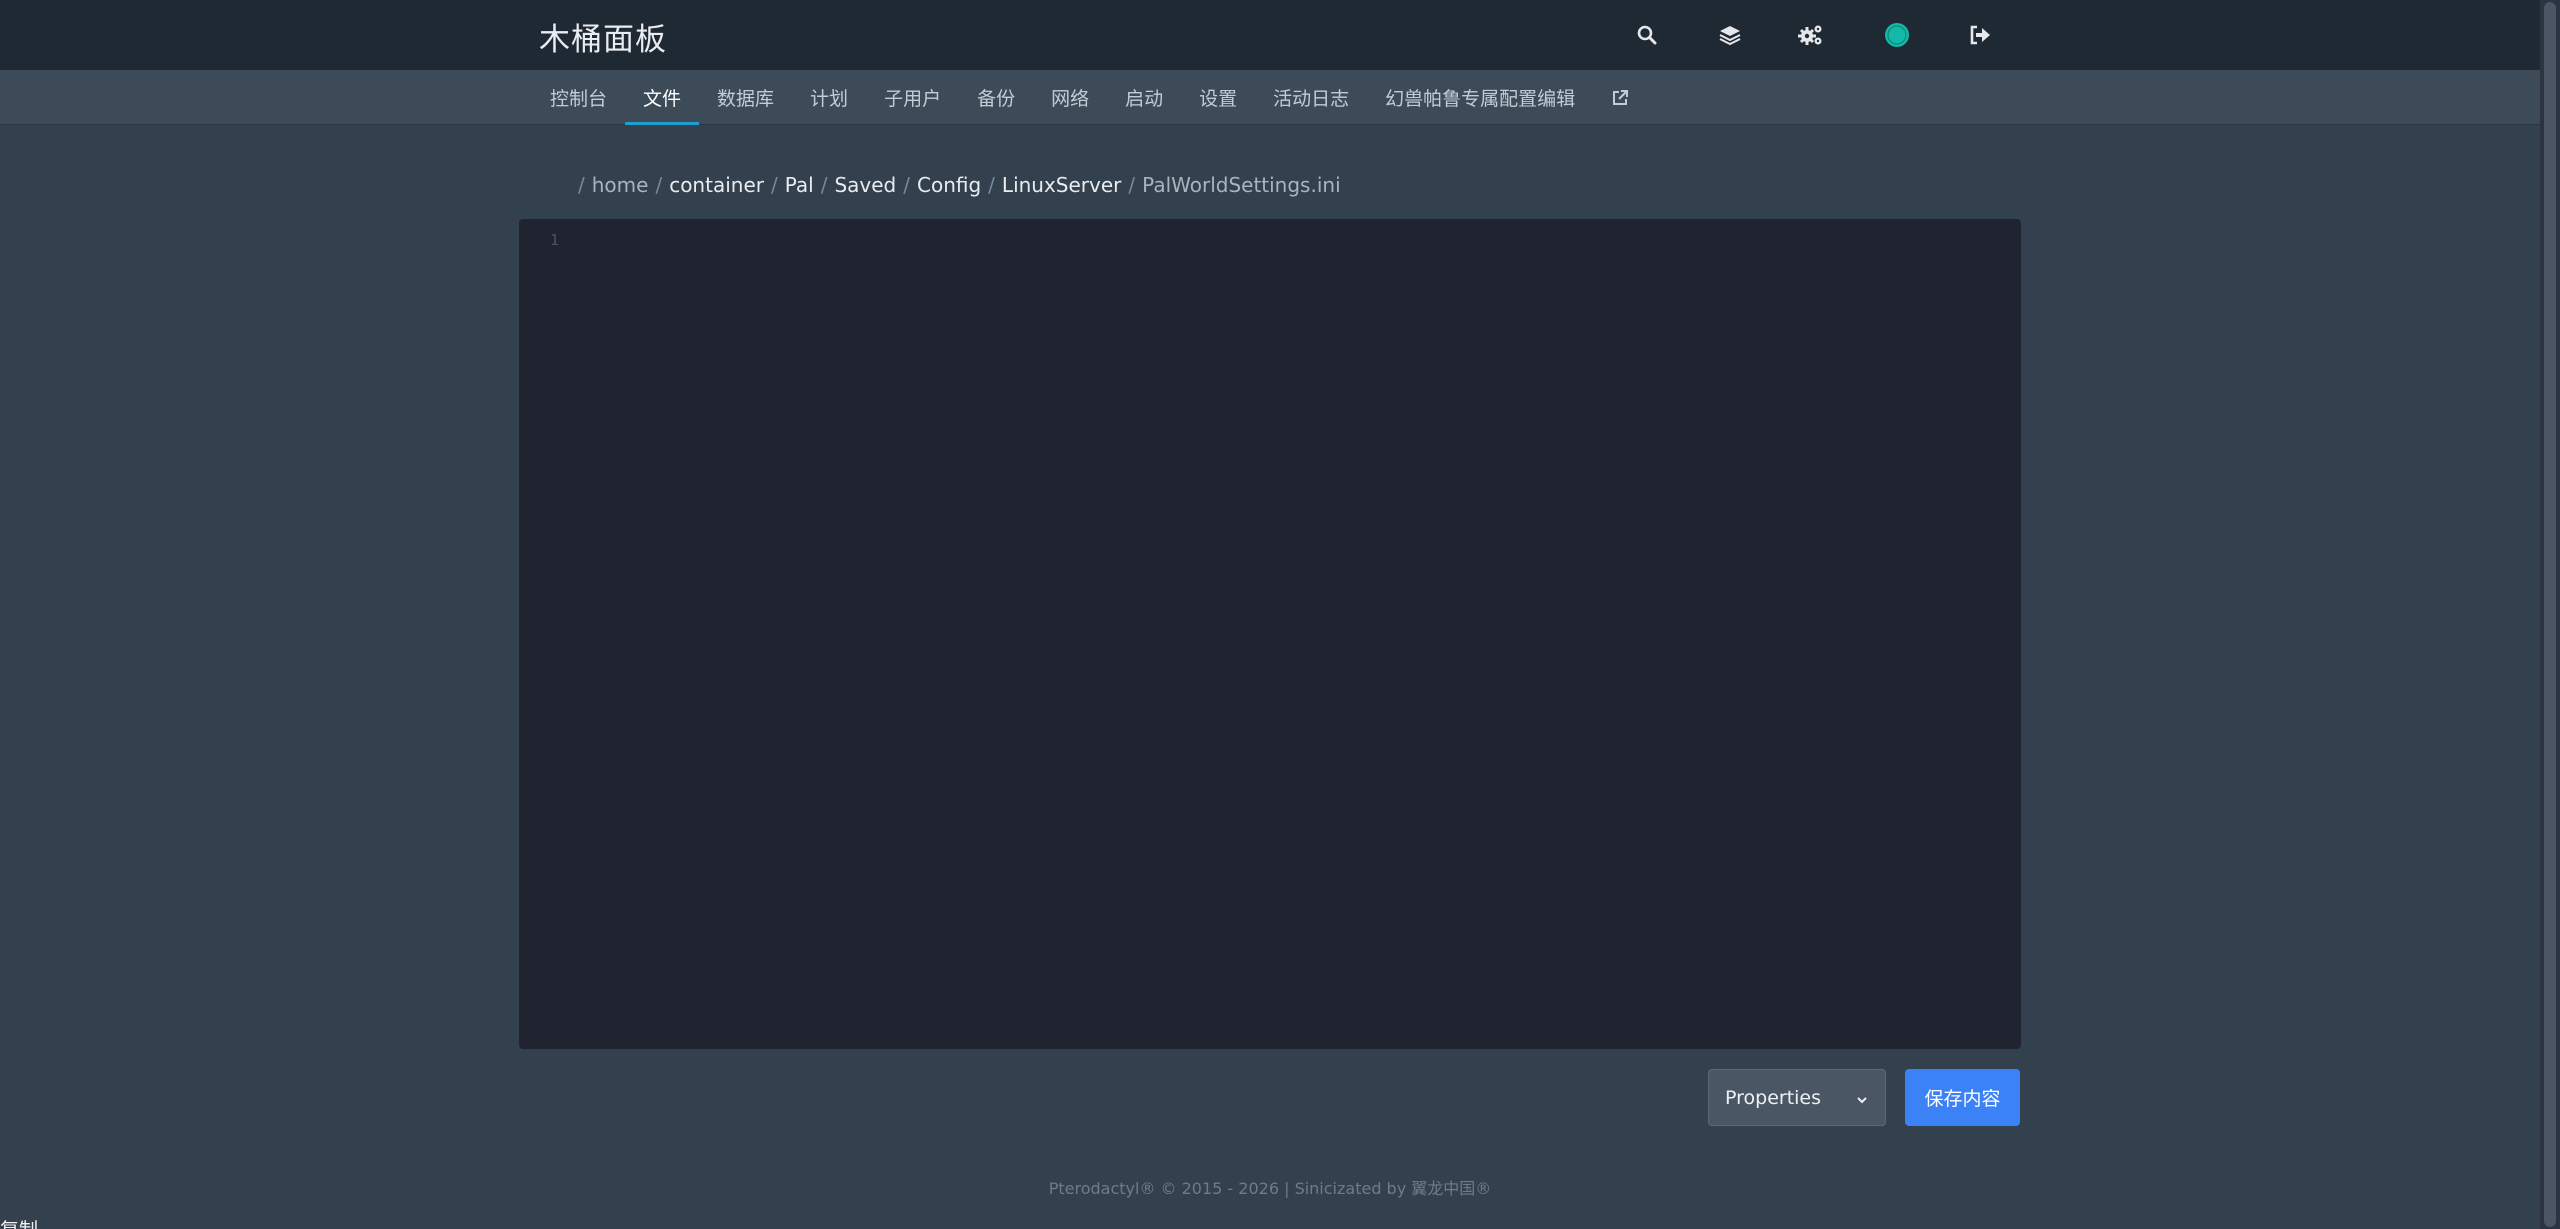  I want to click on external-link-icon, so click(1620, 98).